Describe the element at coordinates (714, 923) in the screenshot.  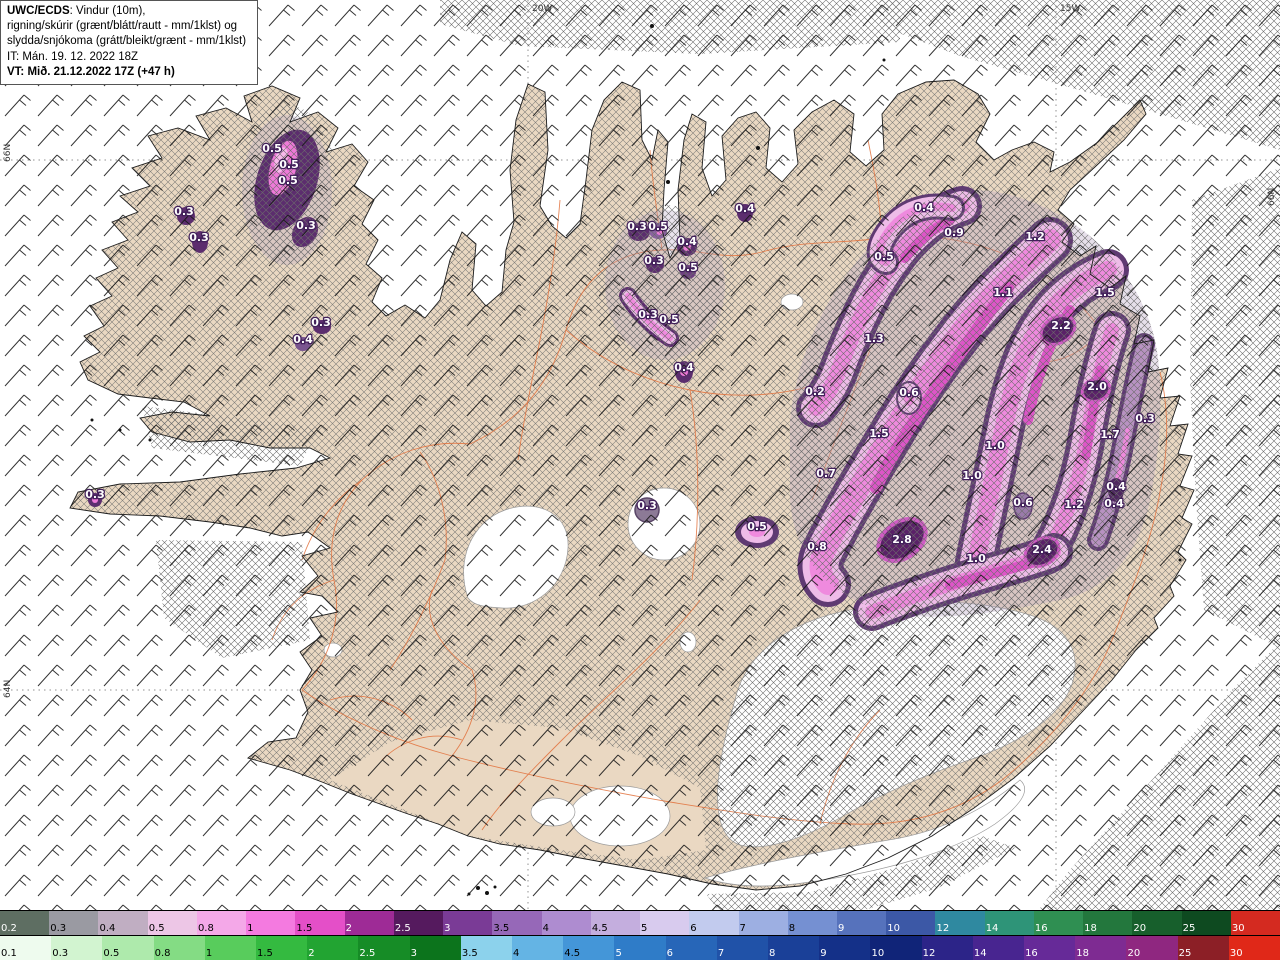
I see `colorbar-segment: 6` at that location.